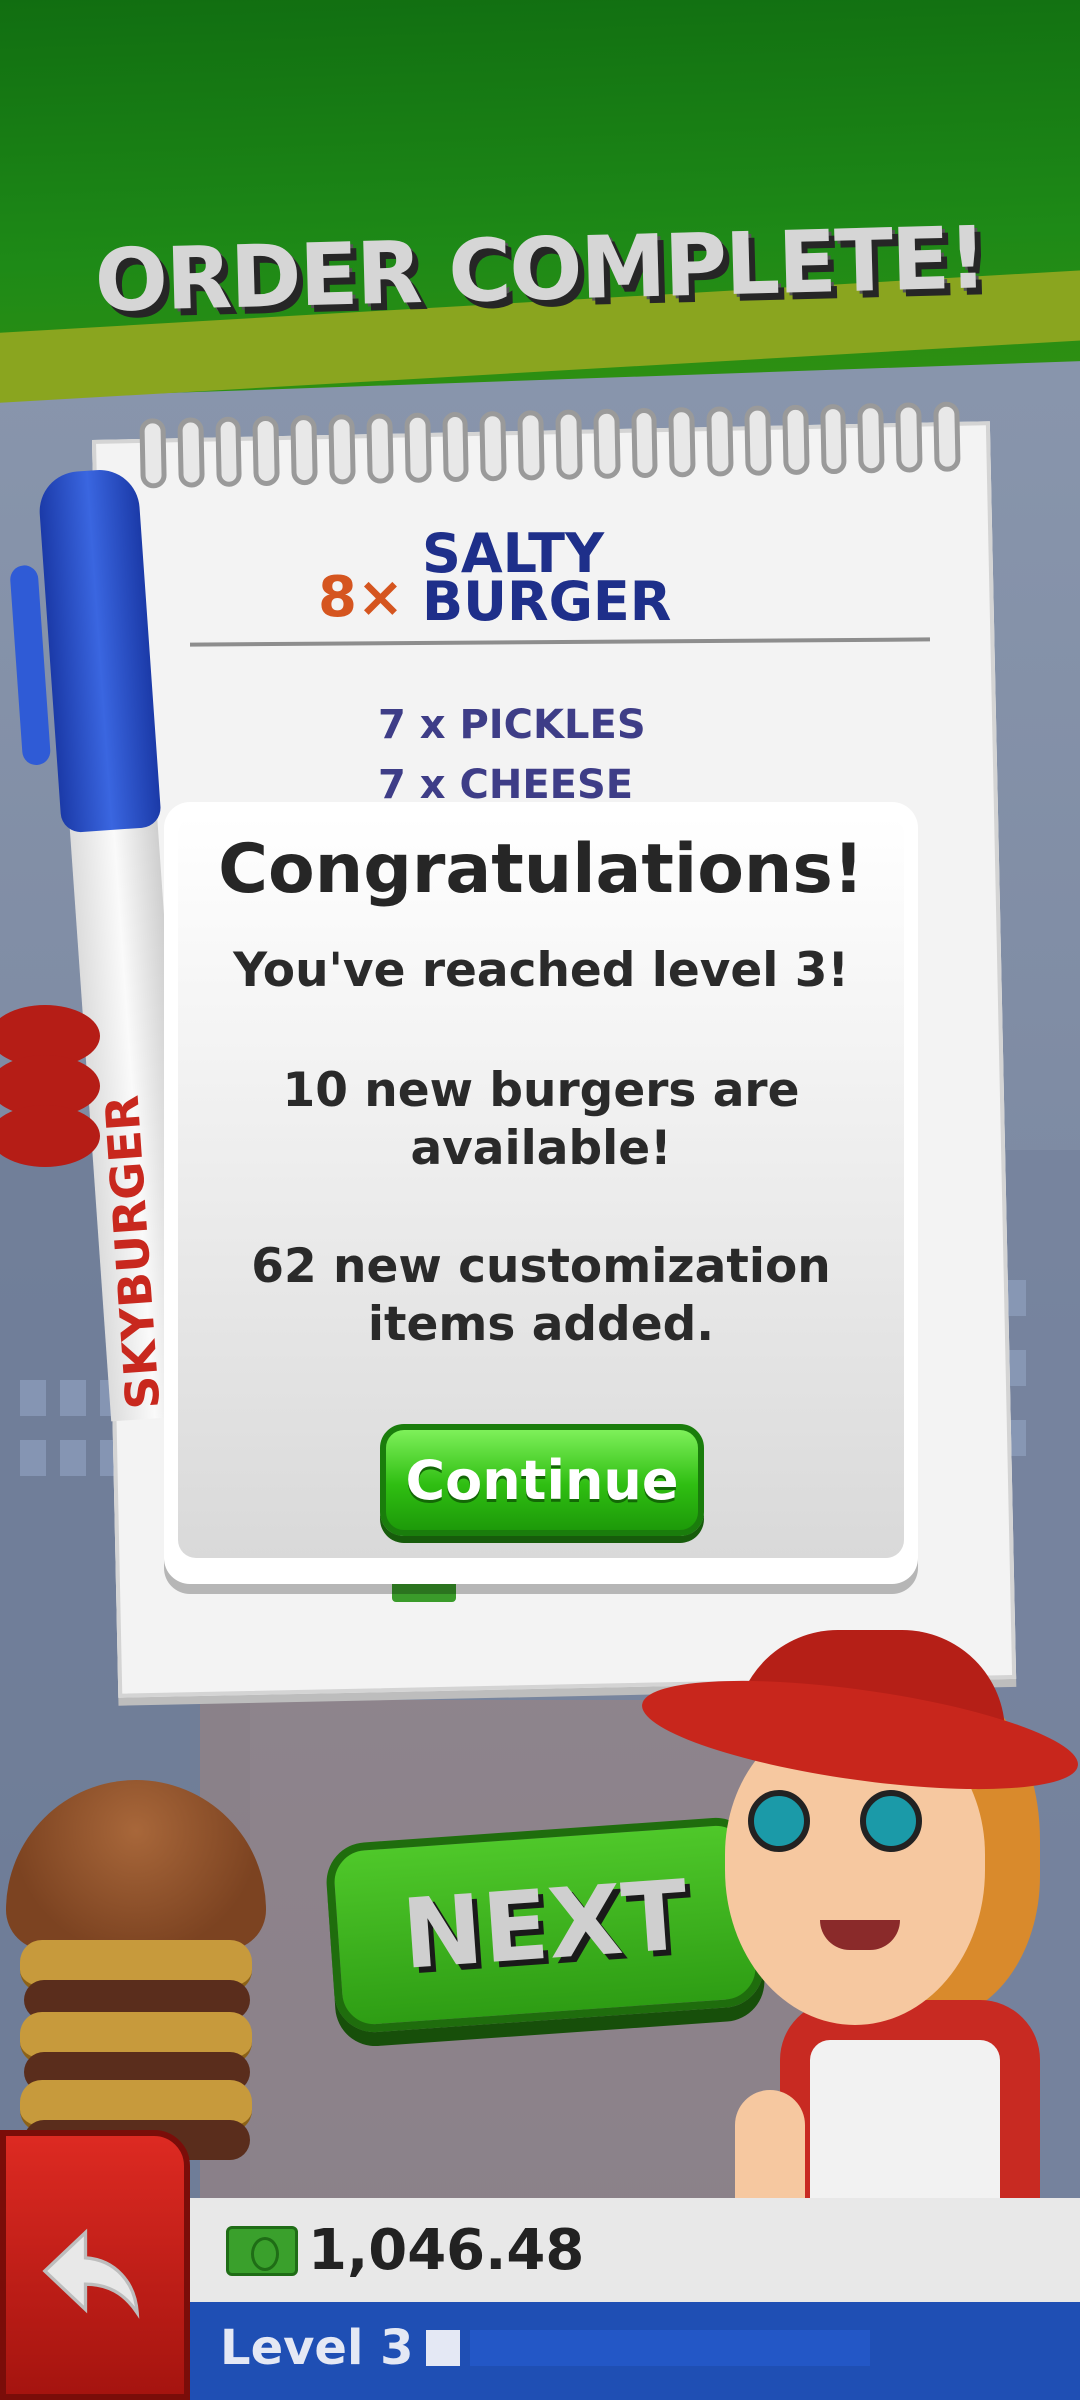  What do you see at coordinates (317, 2348) in the screenshot?
I see `level-label: Level 3` at bounding box center [317, 2348].